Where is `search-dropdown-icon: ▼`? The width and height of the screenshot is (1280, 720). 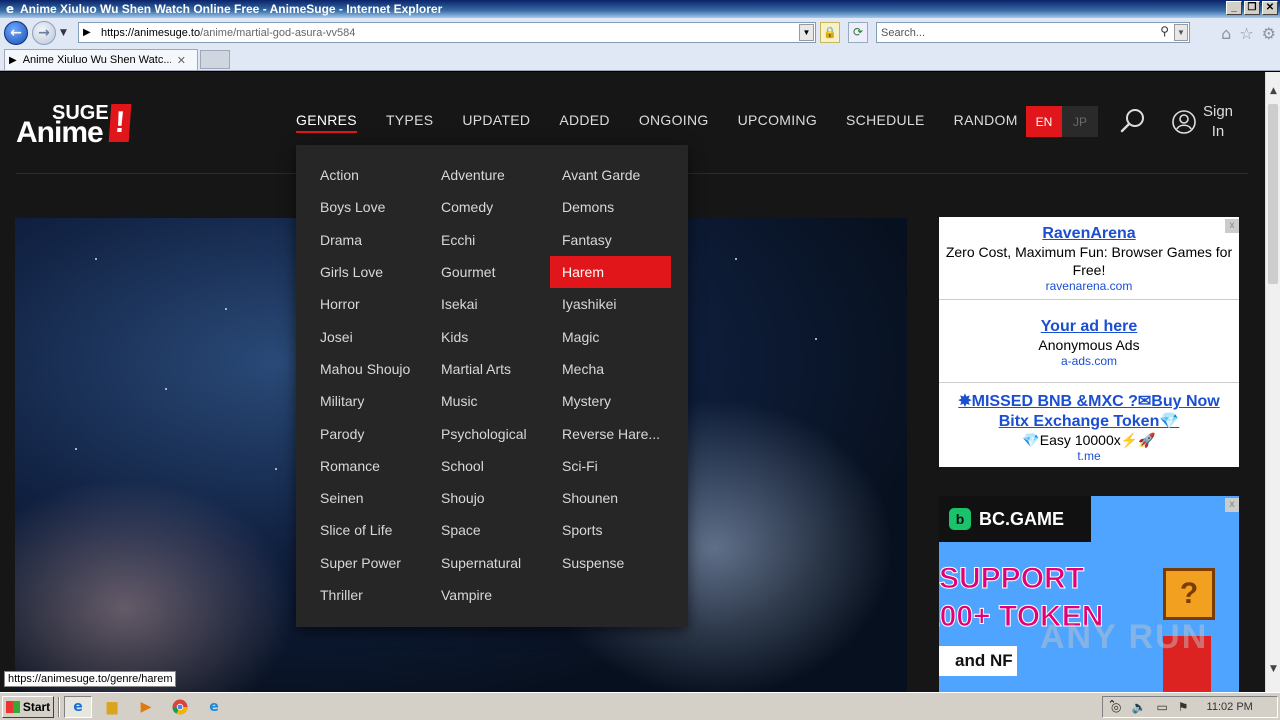
search-dropdown-icon: ▼ is located at coordinates (1181, 32).